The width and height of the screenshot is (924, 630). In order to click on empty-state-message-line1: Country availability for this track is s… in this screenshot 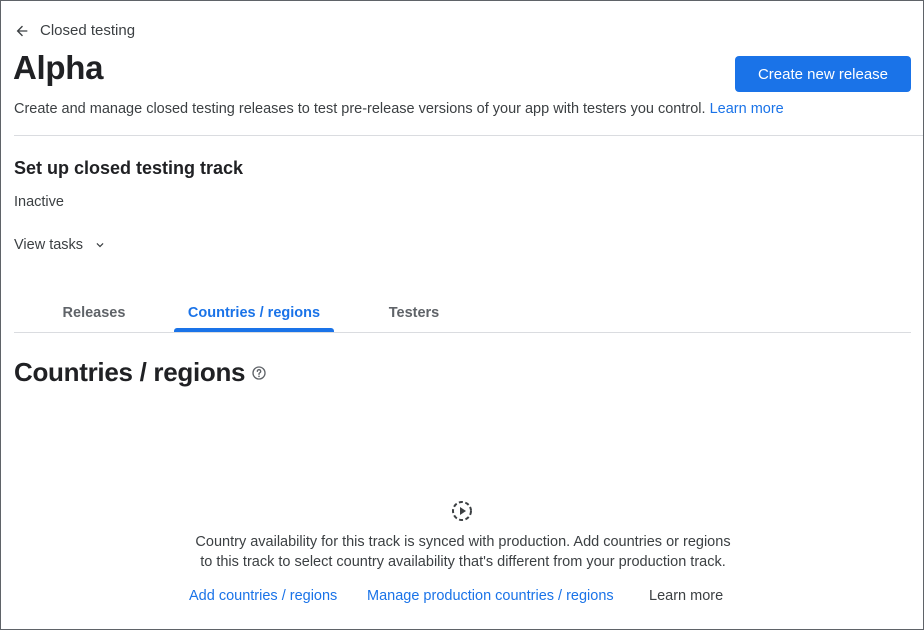, I will do `click(463, 542)`.